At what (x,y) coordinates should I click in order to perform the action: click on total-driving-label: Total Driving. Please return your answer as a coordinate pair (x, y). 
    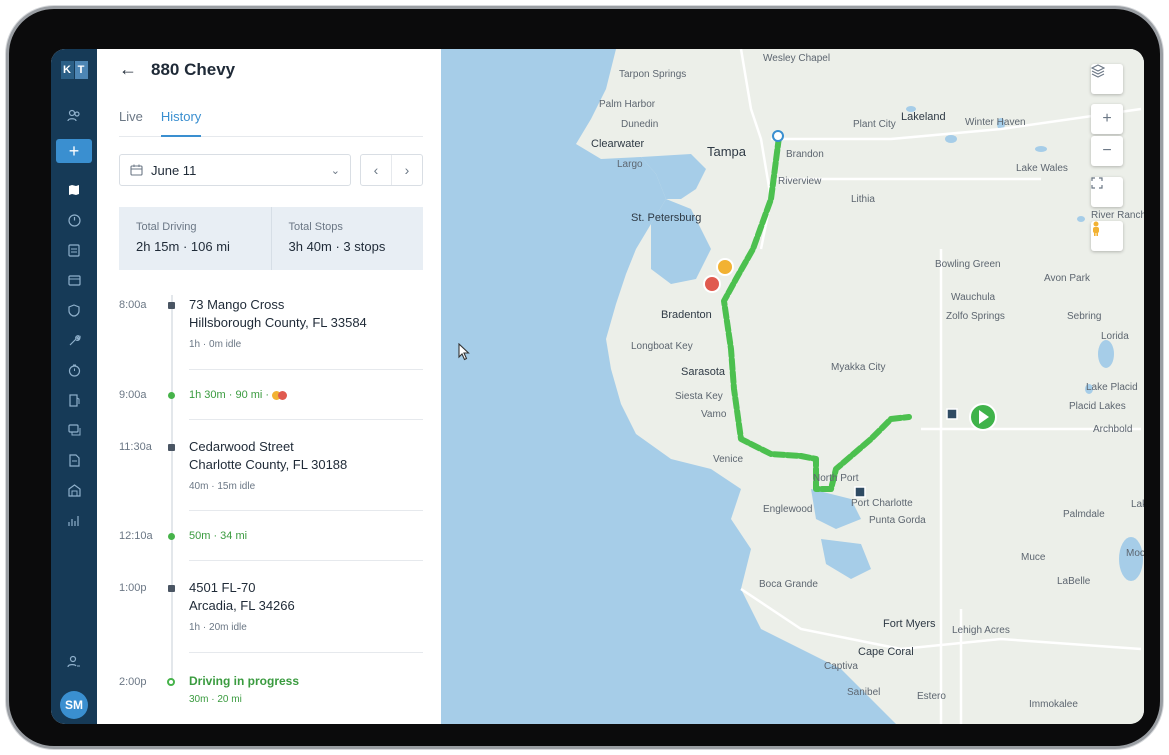
    Looking at the image, I should click on (166, 227).